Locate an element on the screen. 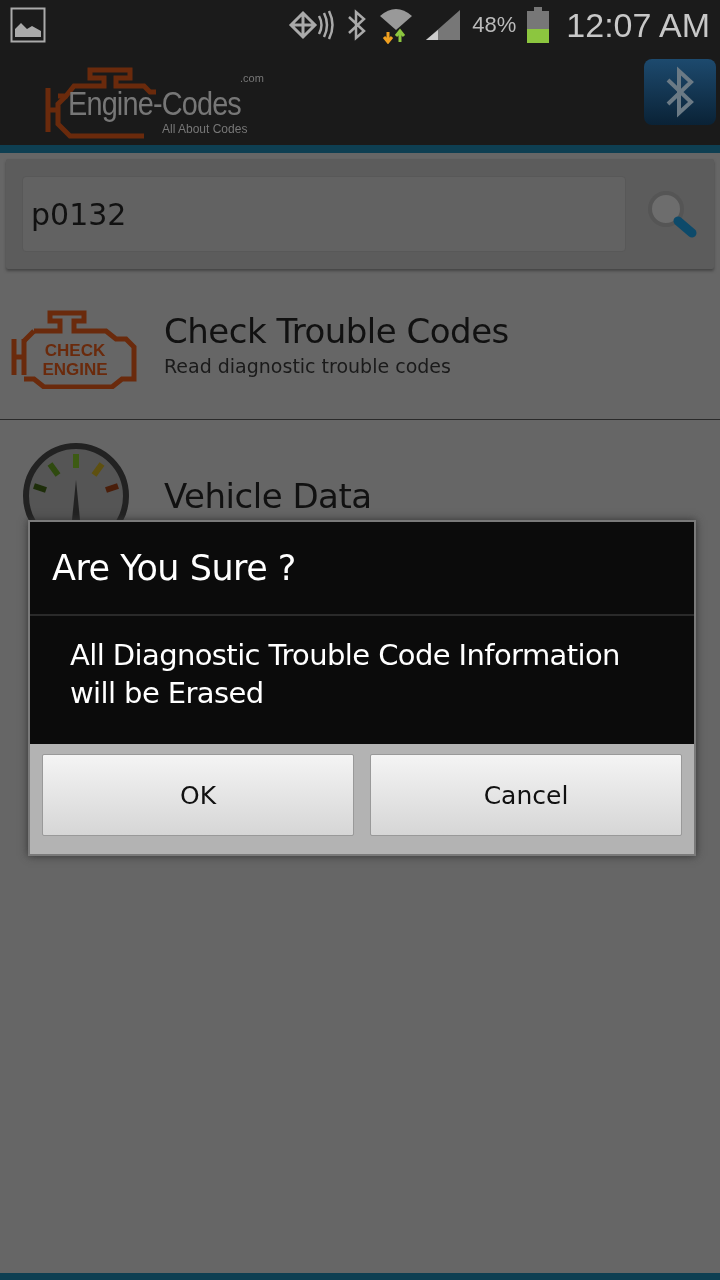 Image resolution: width=720 pixels, height=1280 pixels. search-field: p0132 is located at coordinates (324, 214).